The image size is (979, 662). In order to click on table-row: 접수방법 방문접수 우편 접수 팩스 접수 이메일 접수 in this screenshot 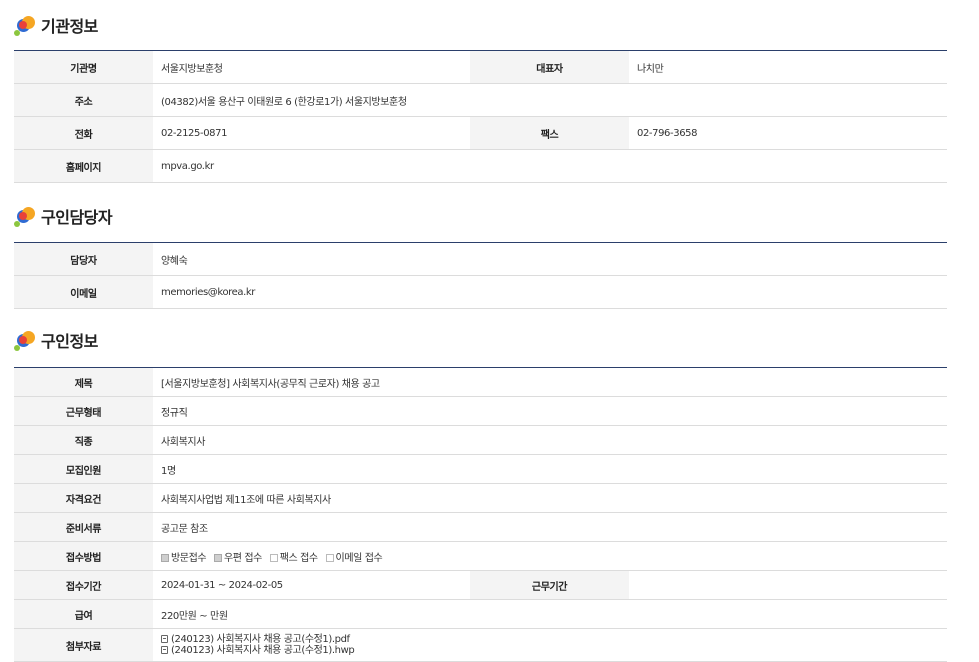, I will do `click(481, 556)`.